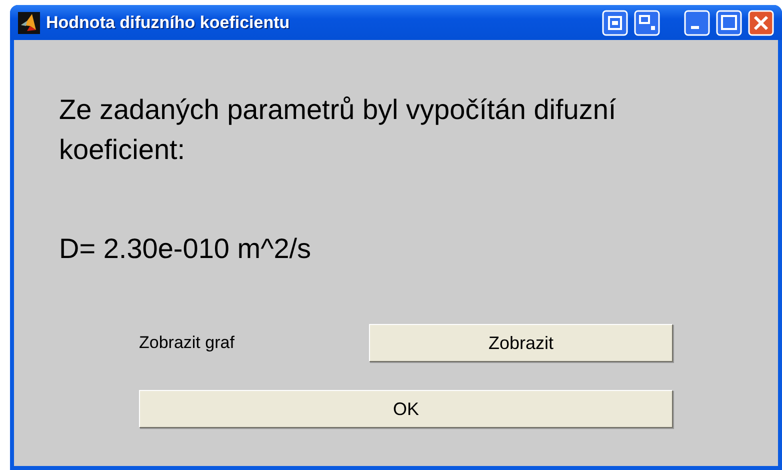  Describe the element at coordinates (338, 130) in the screenshot. I see `message-text: Ze zadaných parametrů byl vypočítán difuzní koeficient:` at that location.